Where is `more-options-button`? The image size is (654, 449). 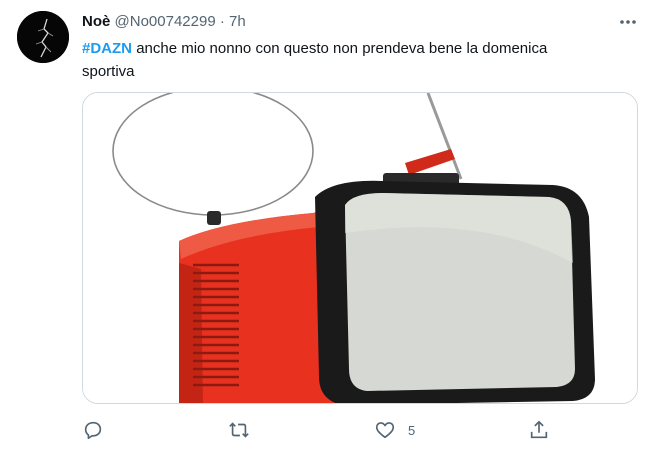
more-options-button is located at coordinates (628, 22).